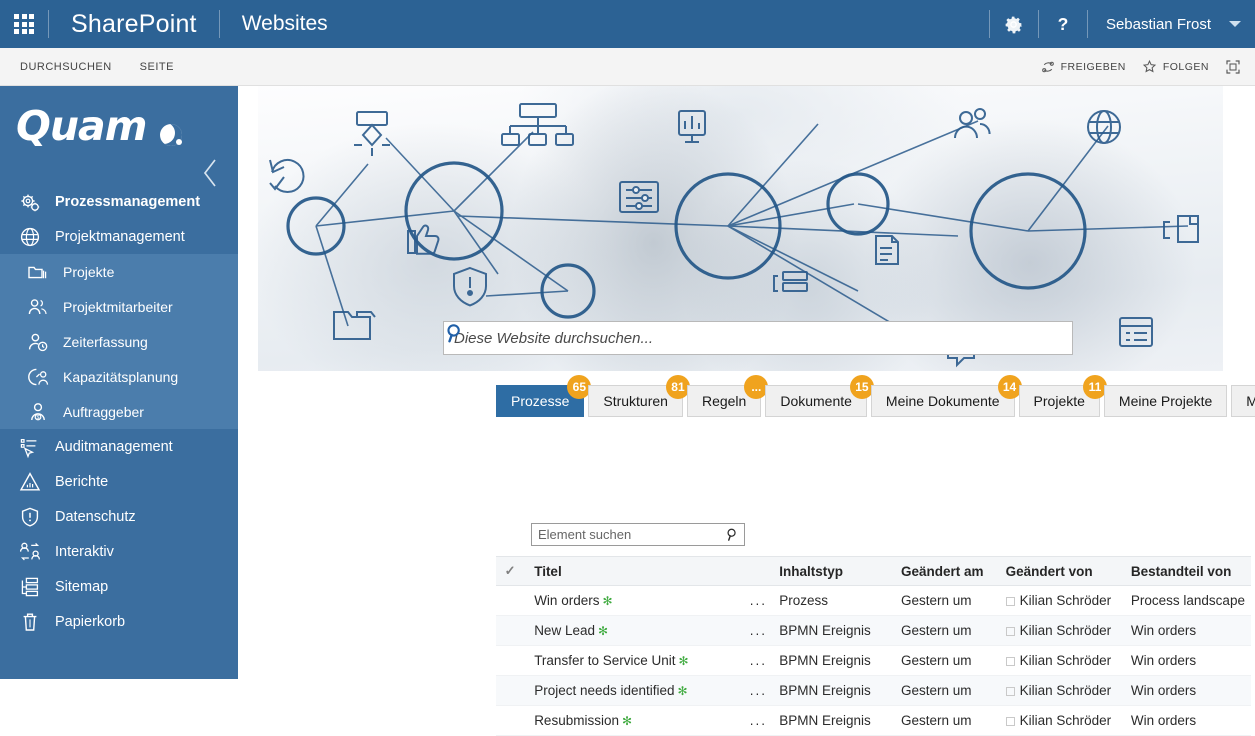 The width and height of the screenshot is (1255, 736). Describe the element at coordinates (626, 534) in the screenshot. I see `item-search-input` at that location.